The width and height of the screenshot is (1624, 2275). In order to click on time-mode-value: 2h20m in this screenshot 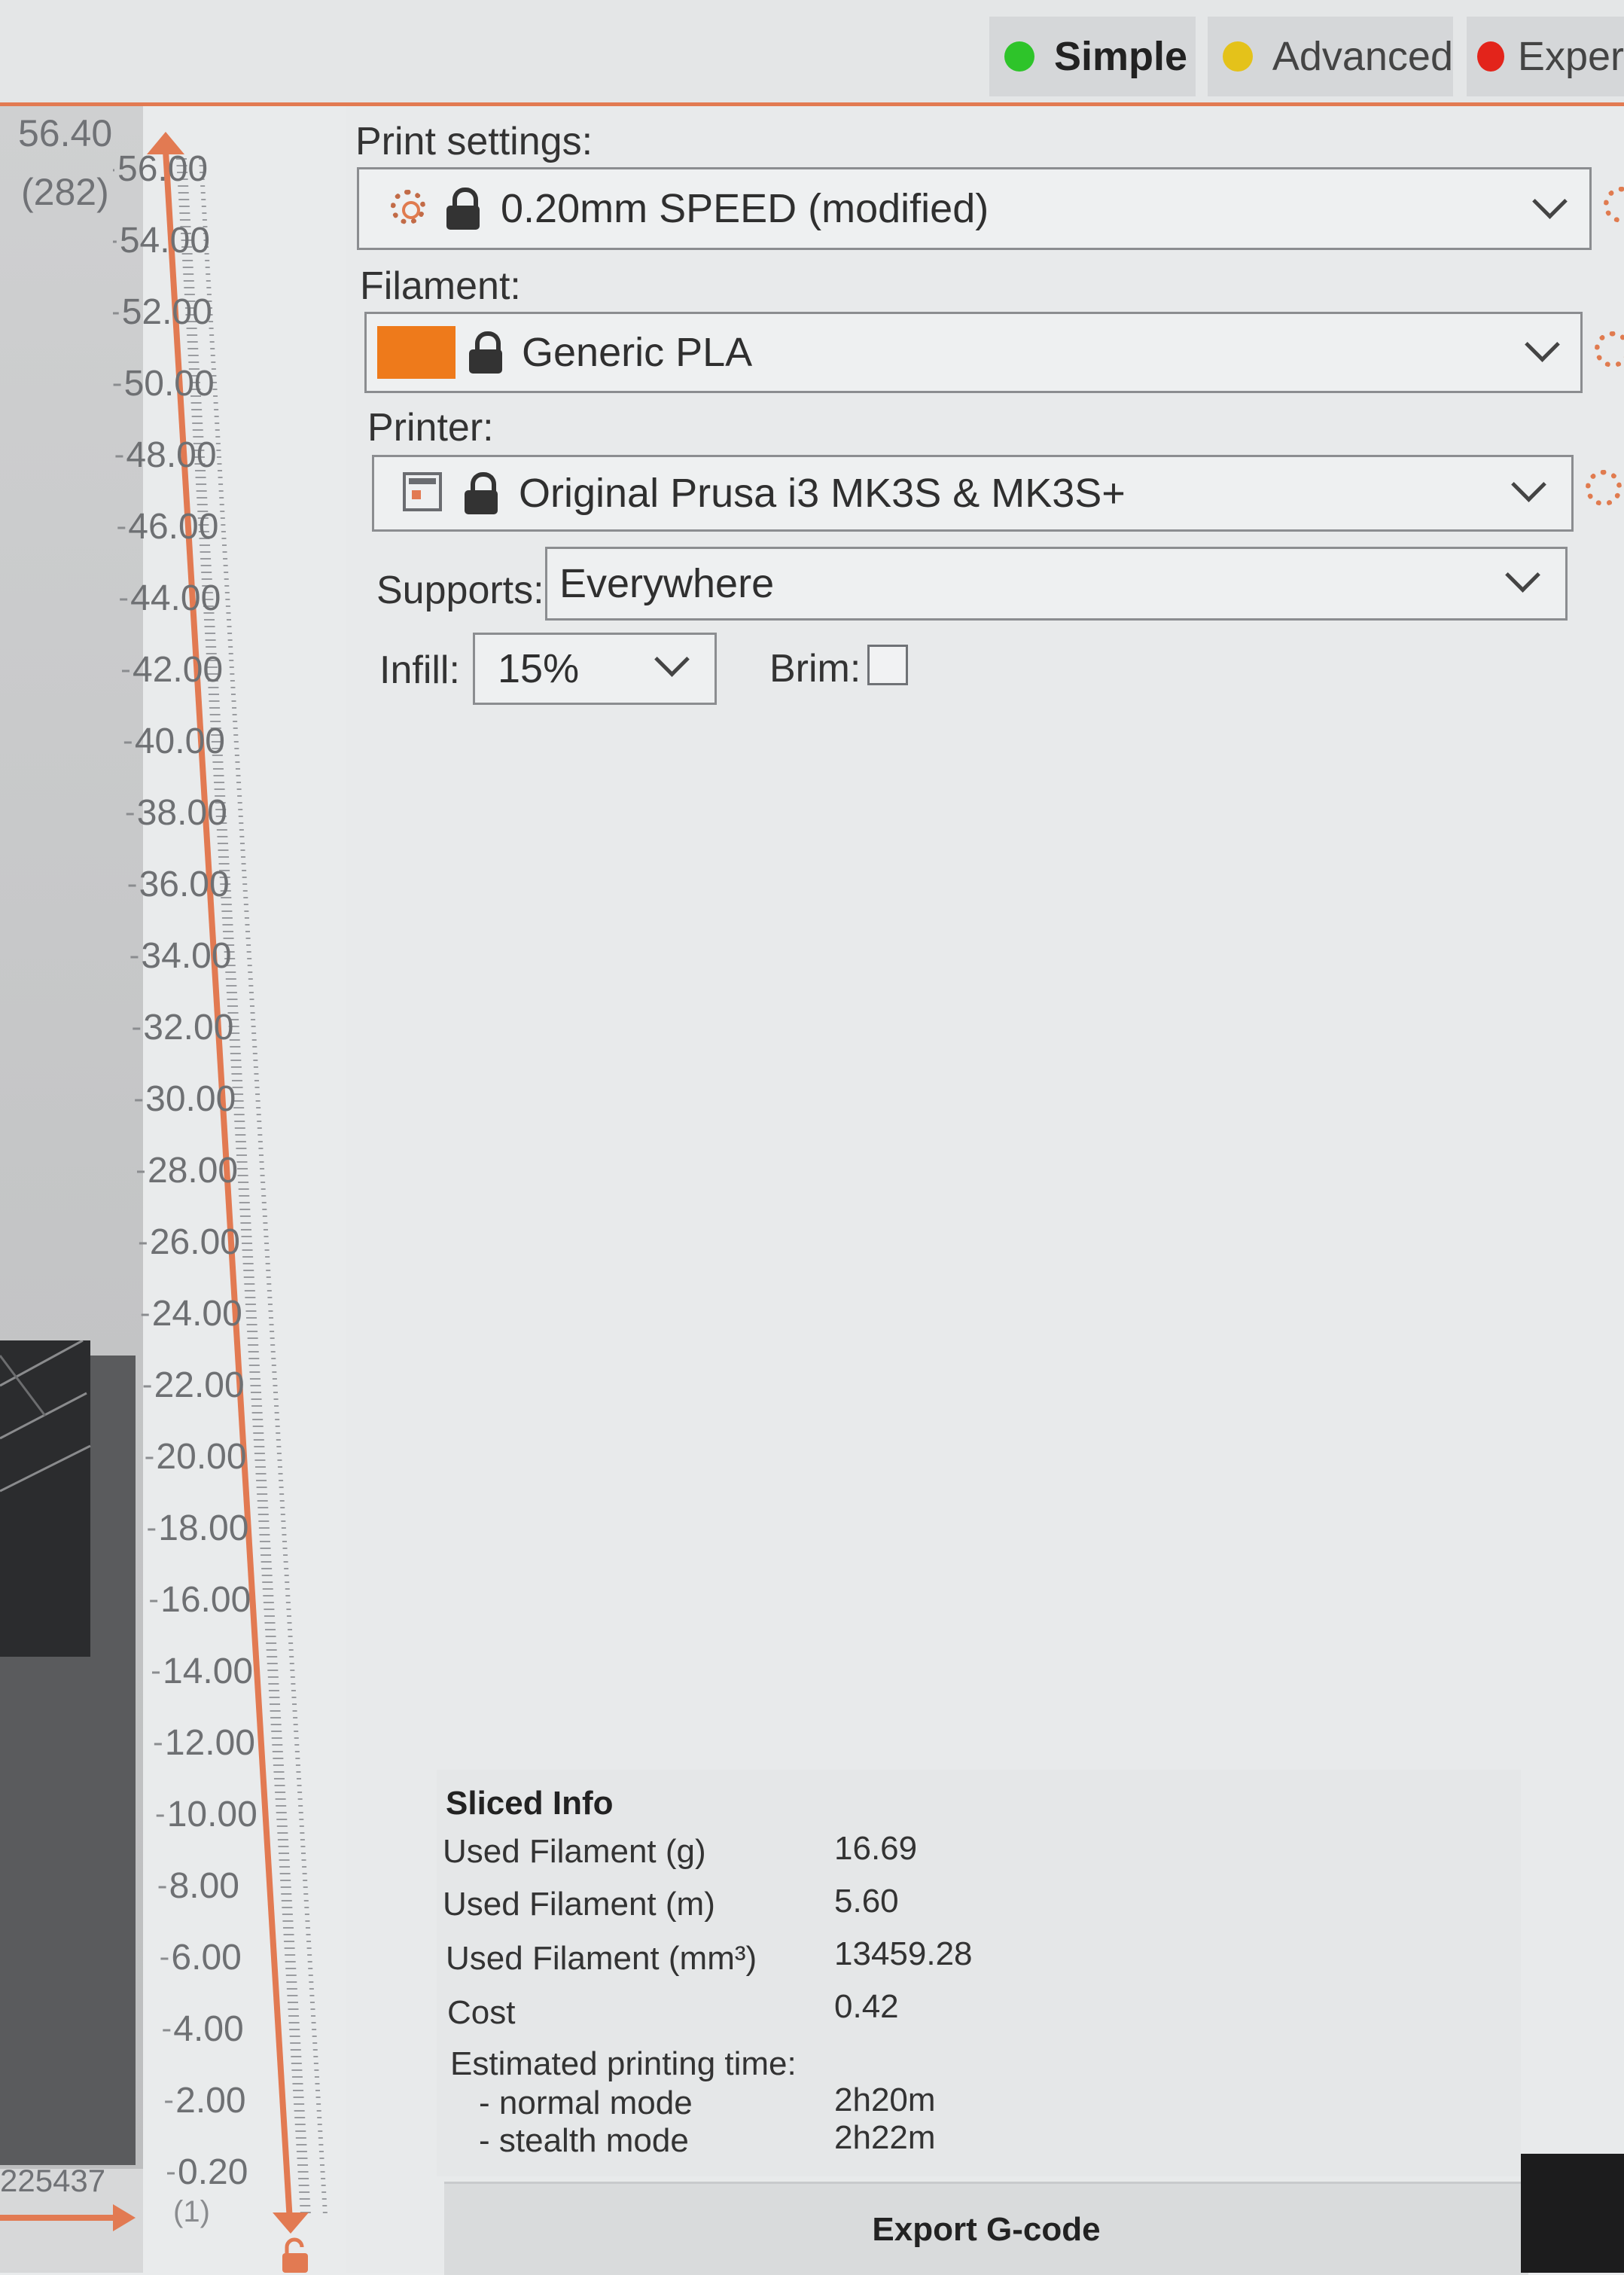, I will do `click(885, 2099)`.